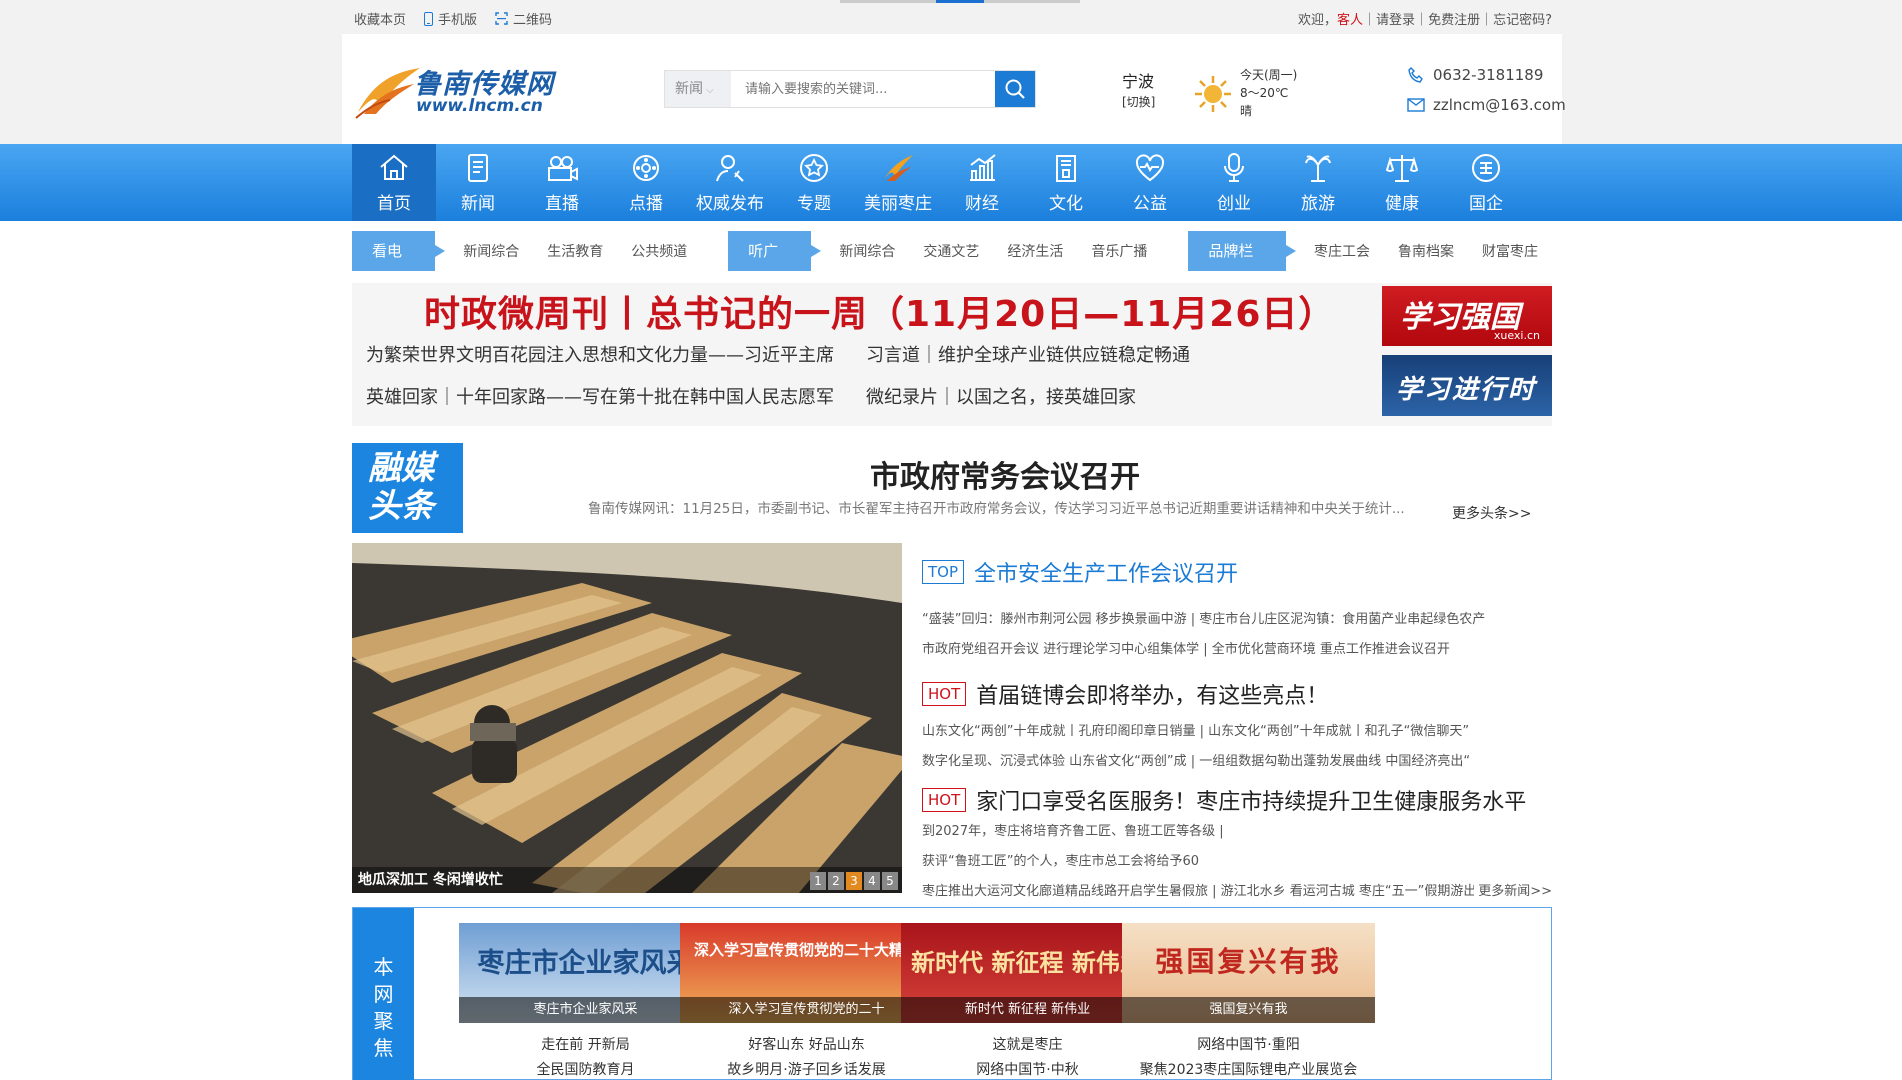 The width and height of the screenshot is (1902, 1080). What do you see at coordinates (533, 20) in the screenshot?
I see `qrcode-label: 二维码` at bounding box center [533, 20].